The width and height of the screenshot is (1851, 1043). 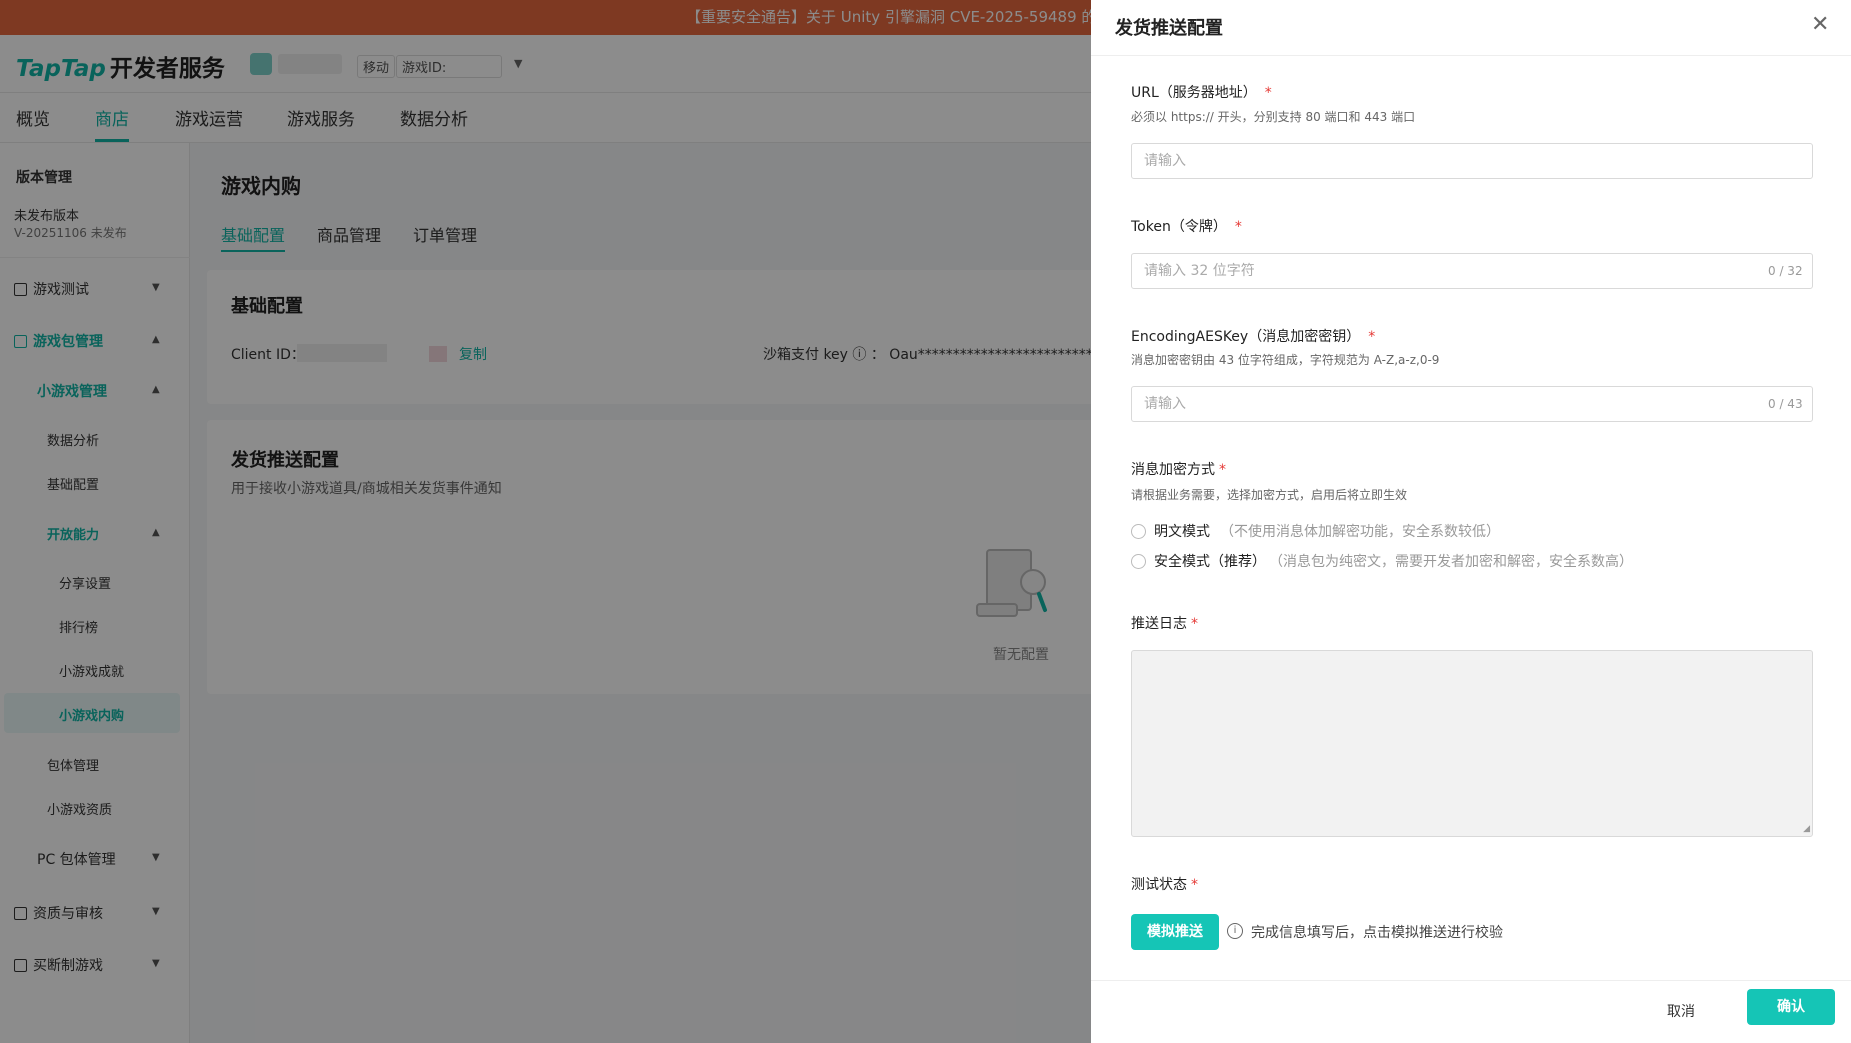 I want to click on radio-label: 明文模式, so click(x=1182, y=532).